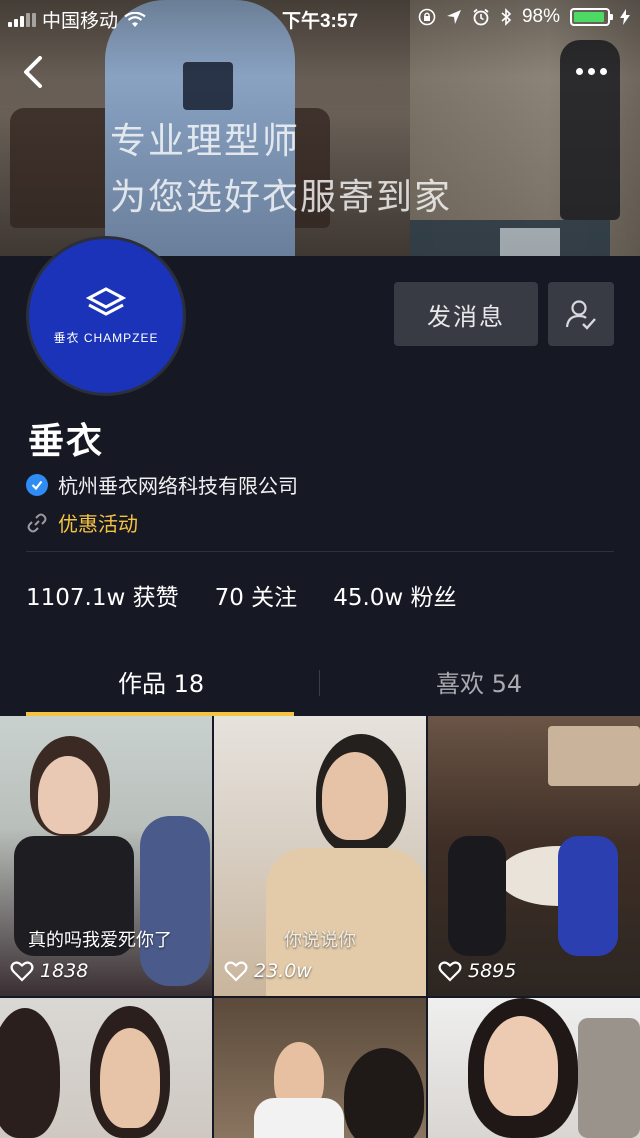 Image resolution: width=640 pixels, height=1138 pixels. I want to click on video-likes: 1838, so click(49, 971).